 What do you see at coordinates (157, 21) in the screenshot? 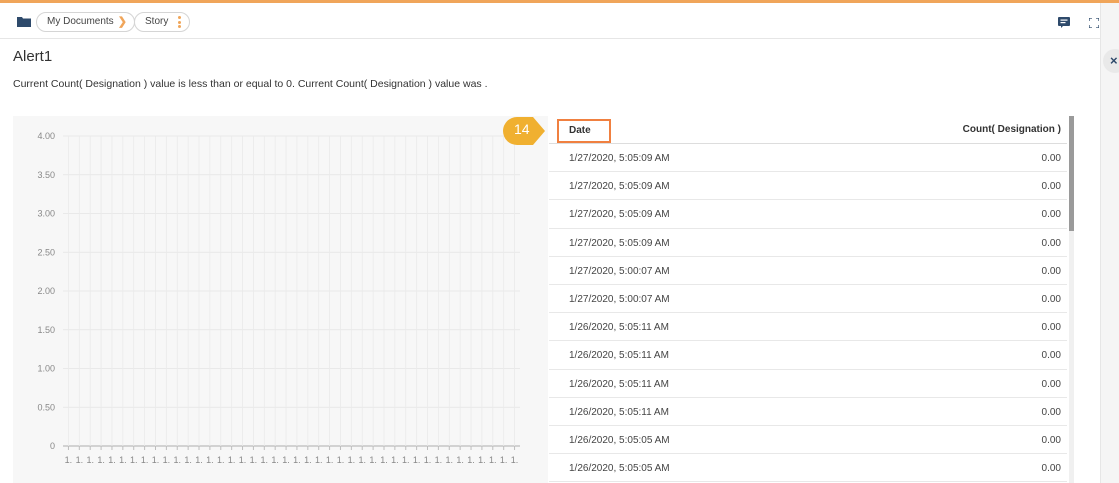
I see `breadcrumb-label: Story` at bounding box center [157, 21].